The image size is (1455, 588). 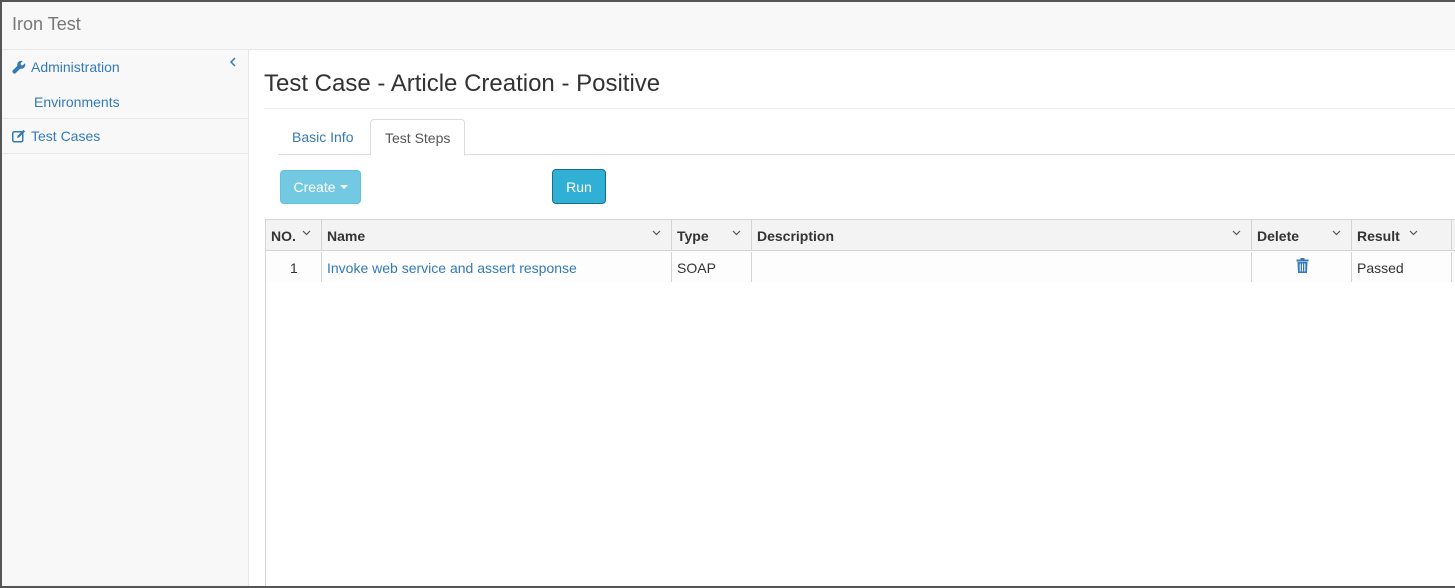 I want to click on chevron-left-icon, so click(x=233, y=62).